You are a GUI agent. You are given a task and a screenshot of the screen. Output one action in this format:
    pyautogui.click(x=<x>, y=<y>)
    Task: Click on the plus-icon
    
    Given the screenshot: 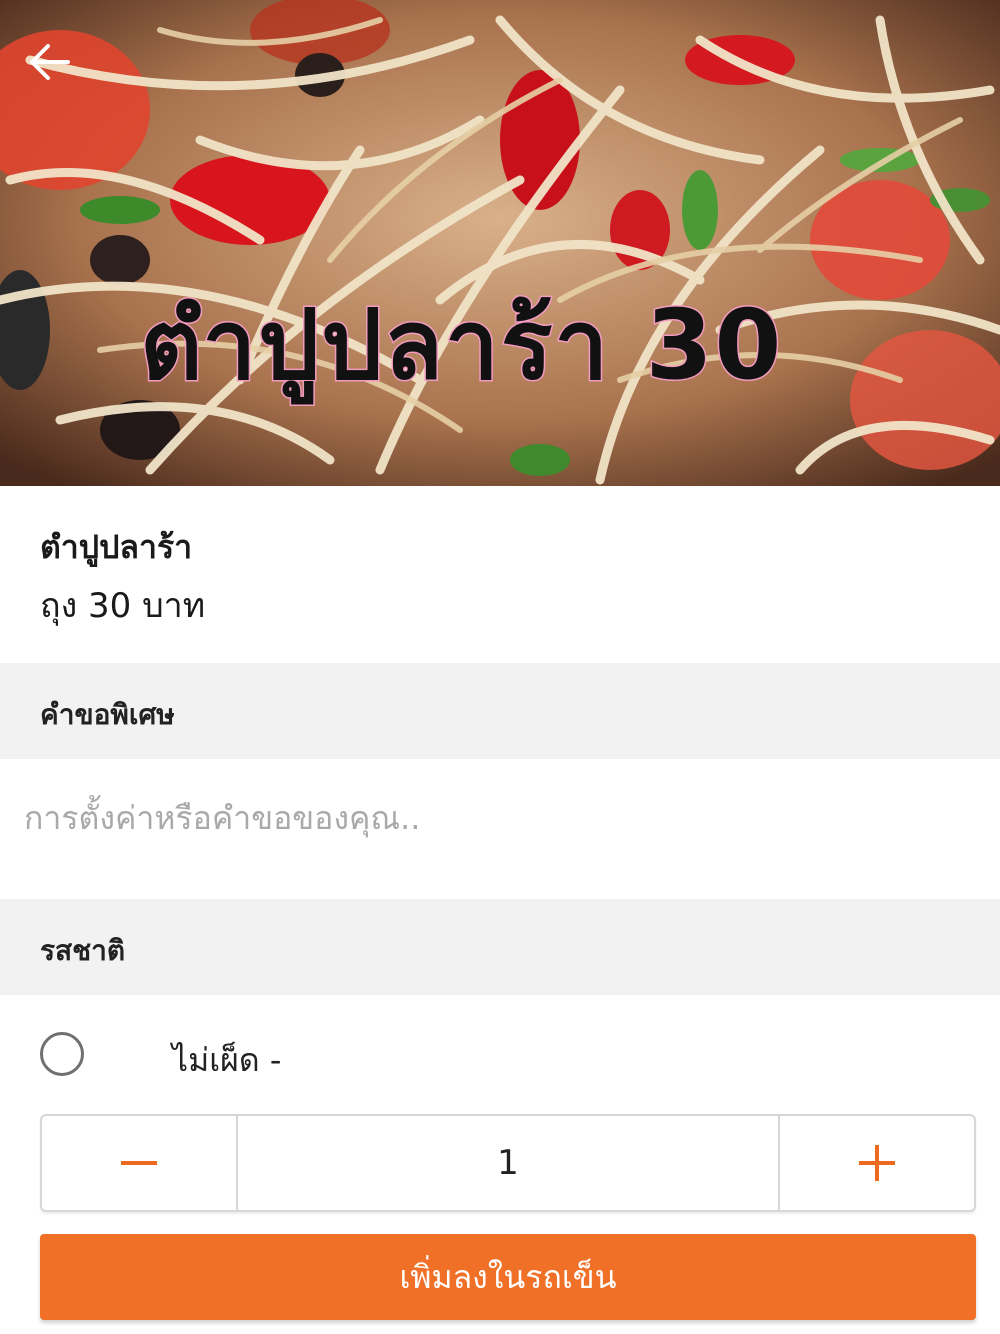 What is the action you would take?
    pyautogui.click(x=877, y=1163)
    